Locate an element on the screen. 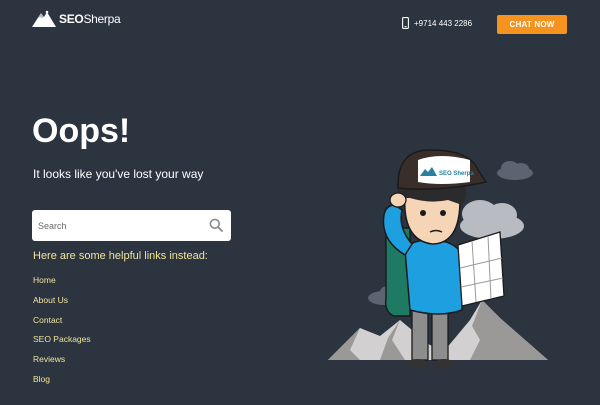 This screenshot has height=405, width=600. logo-text: SEOSherpa is located at coordinates (90, 18).